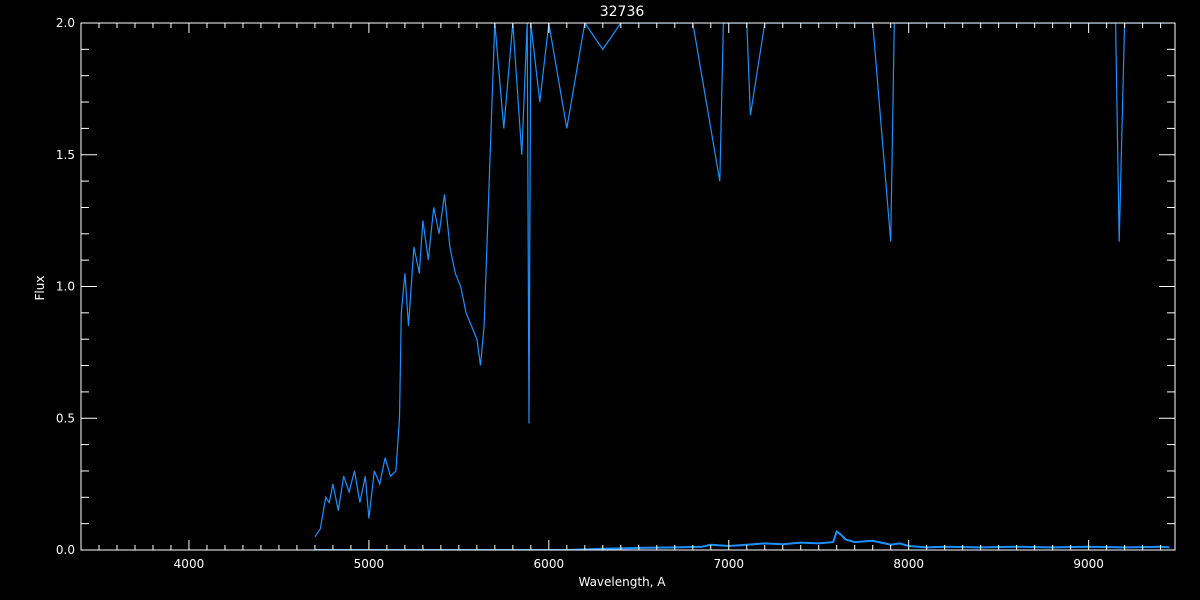  I want to click on y-tick-label: 0.0, so click(65, 550).